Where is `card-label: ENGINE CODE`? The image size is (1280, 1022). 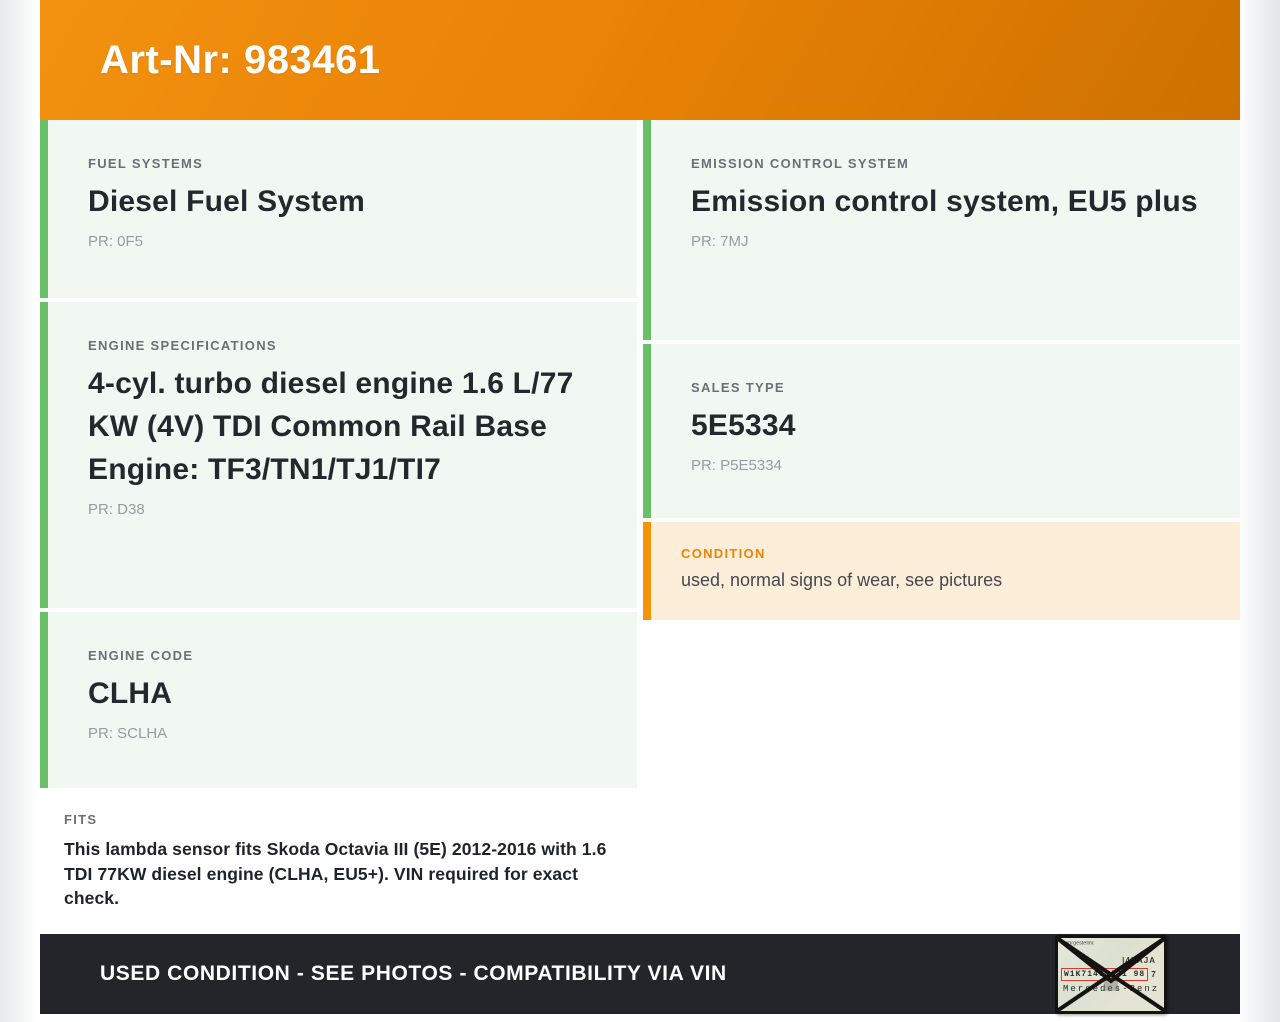 card-label: ENGINE CODE is located at coordinates (141, 655).